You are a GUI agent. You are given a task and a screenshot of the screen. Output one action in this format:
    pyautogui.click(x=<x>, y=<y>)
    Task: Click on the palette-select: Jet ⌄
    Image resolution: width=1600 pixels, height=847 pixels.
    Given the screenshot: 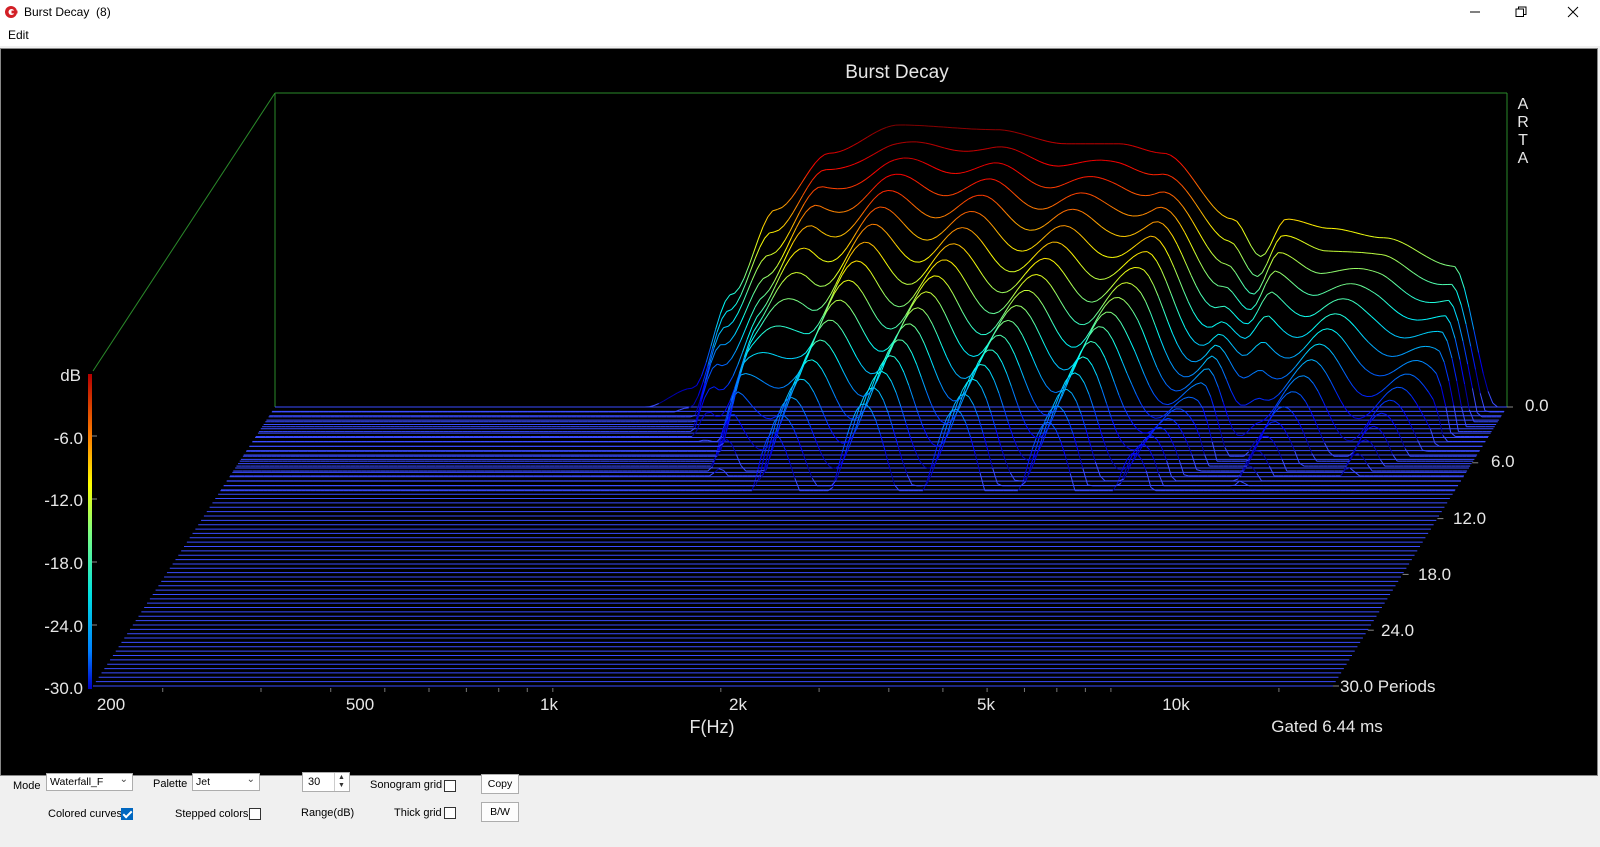 What is the action you would take?
    pyautogui.click(x=226, y=782)
    